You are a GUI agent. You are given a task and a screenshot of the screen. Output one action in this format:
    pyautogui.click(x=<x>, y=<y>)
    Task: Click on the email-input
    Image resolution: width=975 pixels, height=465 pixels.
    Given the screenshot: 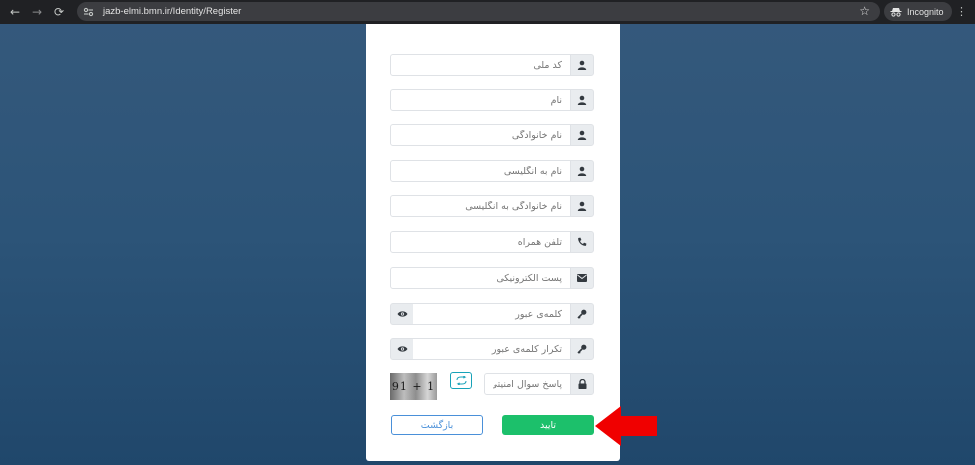 What is the action you would take?
    pyautogui.click(x=480, y=278)
    